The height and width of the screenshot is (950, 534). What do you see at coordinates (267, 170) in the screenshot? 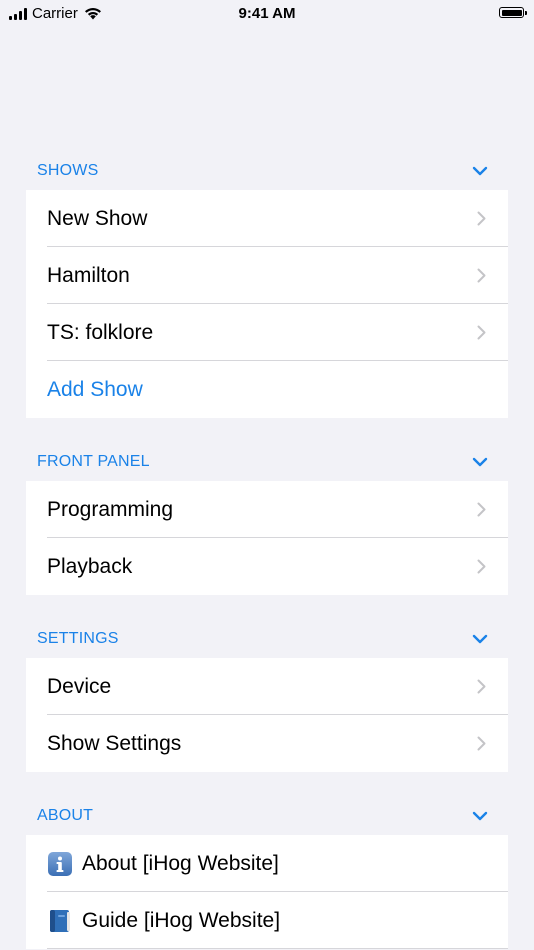
I see `section-header-shows: SHOWS` at bounding box center [267, 170].